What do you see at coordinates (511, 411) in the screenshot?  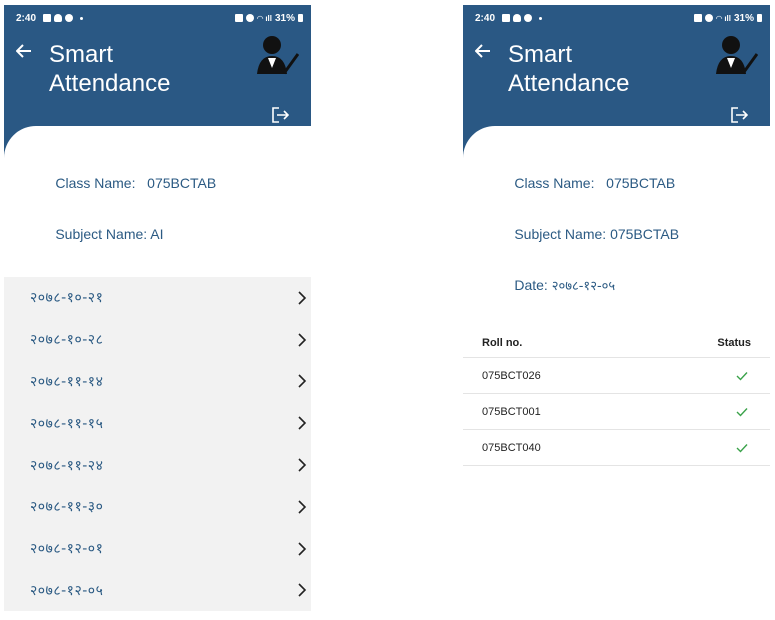 I see `roll-number: 075BCT001` at bounding box center [511, 411].